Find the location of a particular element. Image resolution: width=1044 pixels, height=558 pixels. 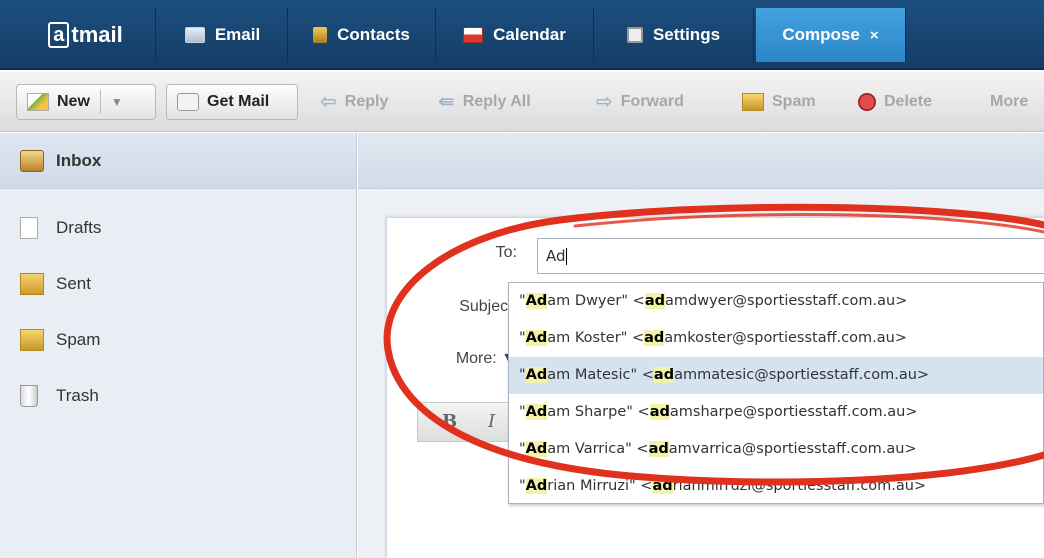

sidebar-item-trash: Trash is located at coordinates (59, 396).